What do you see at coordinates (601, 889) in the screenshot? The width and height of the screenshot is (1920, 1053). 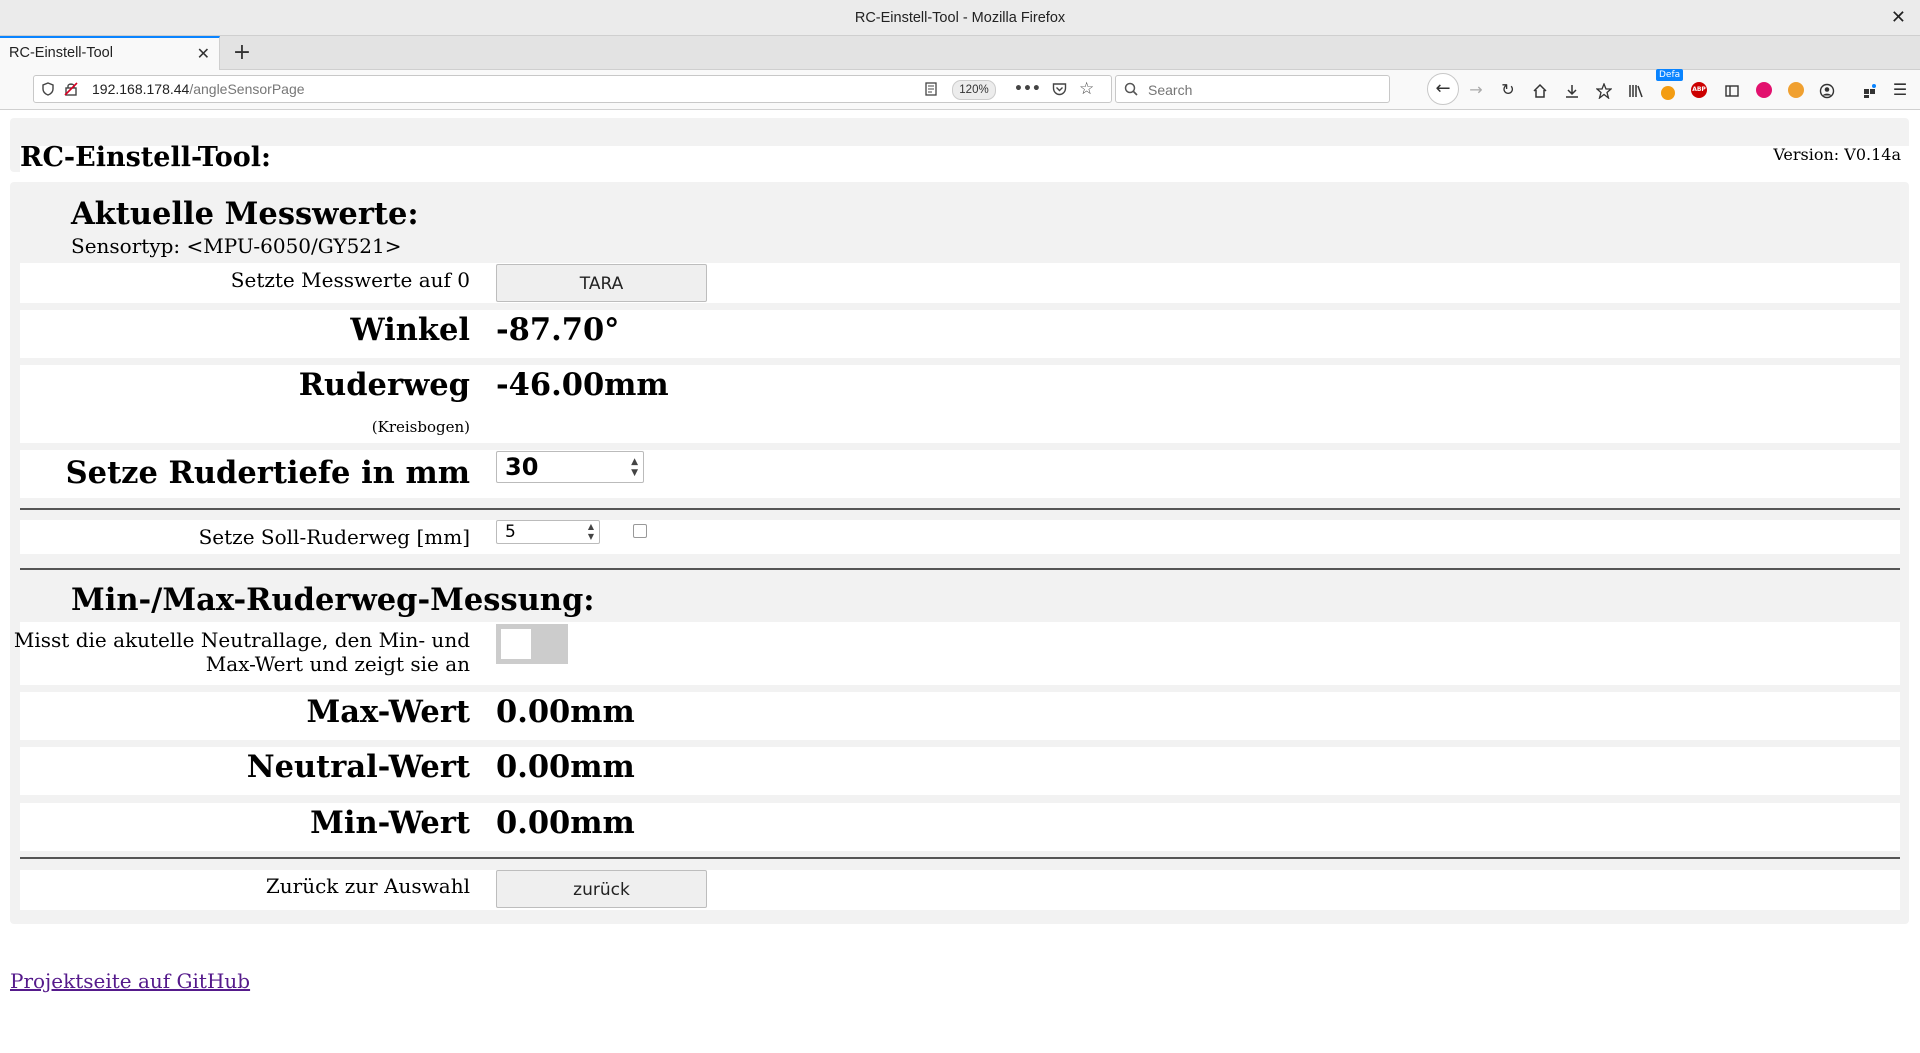 I see `back-button-page: zurück` at bounding box center [601, 889].